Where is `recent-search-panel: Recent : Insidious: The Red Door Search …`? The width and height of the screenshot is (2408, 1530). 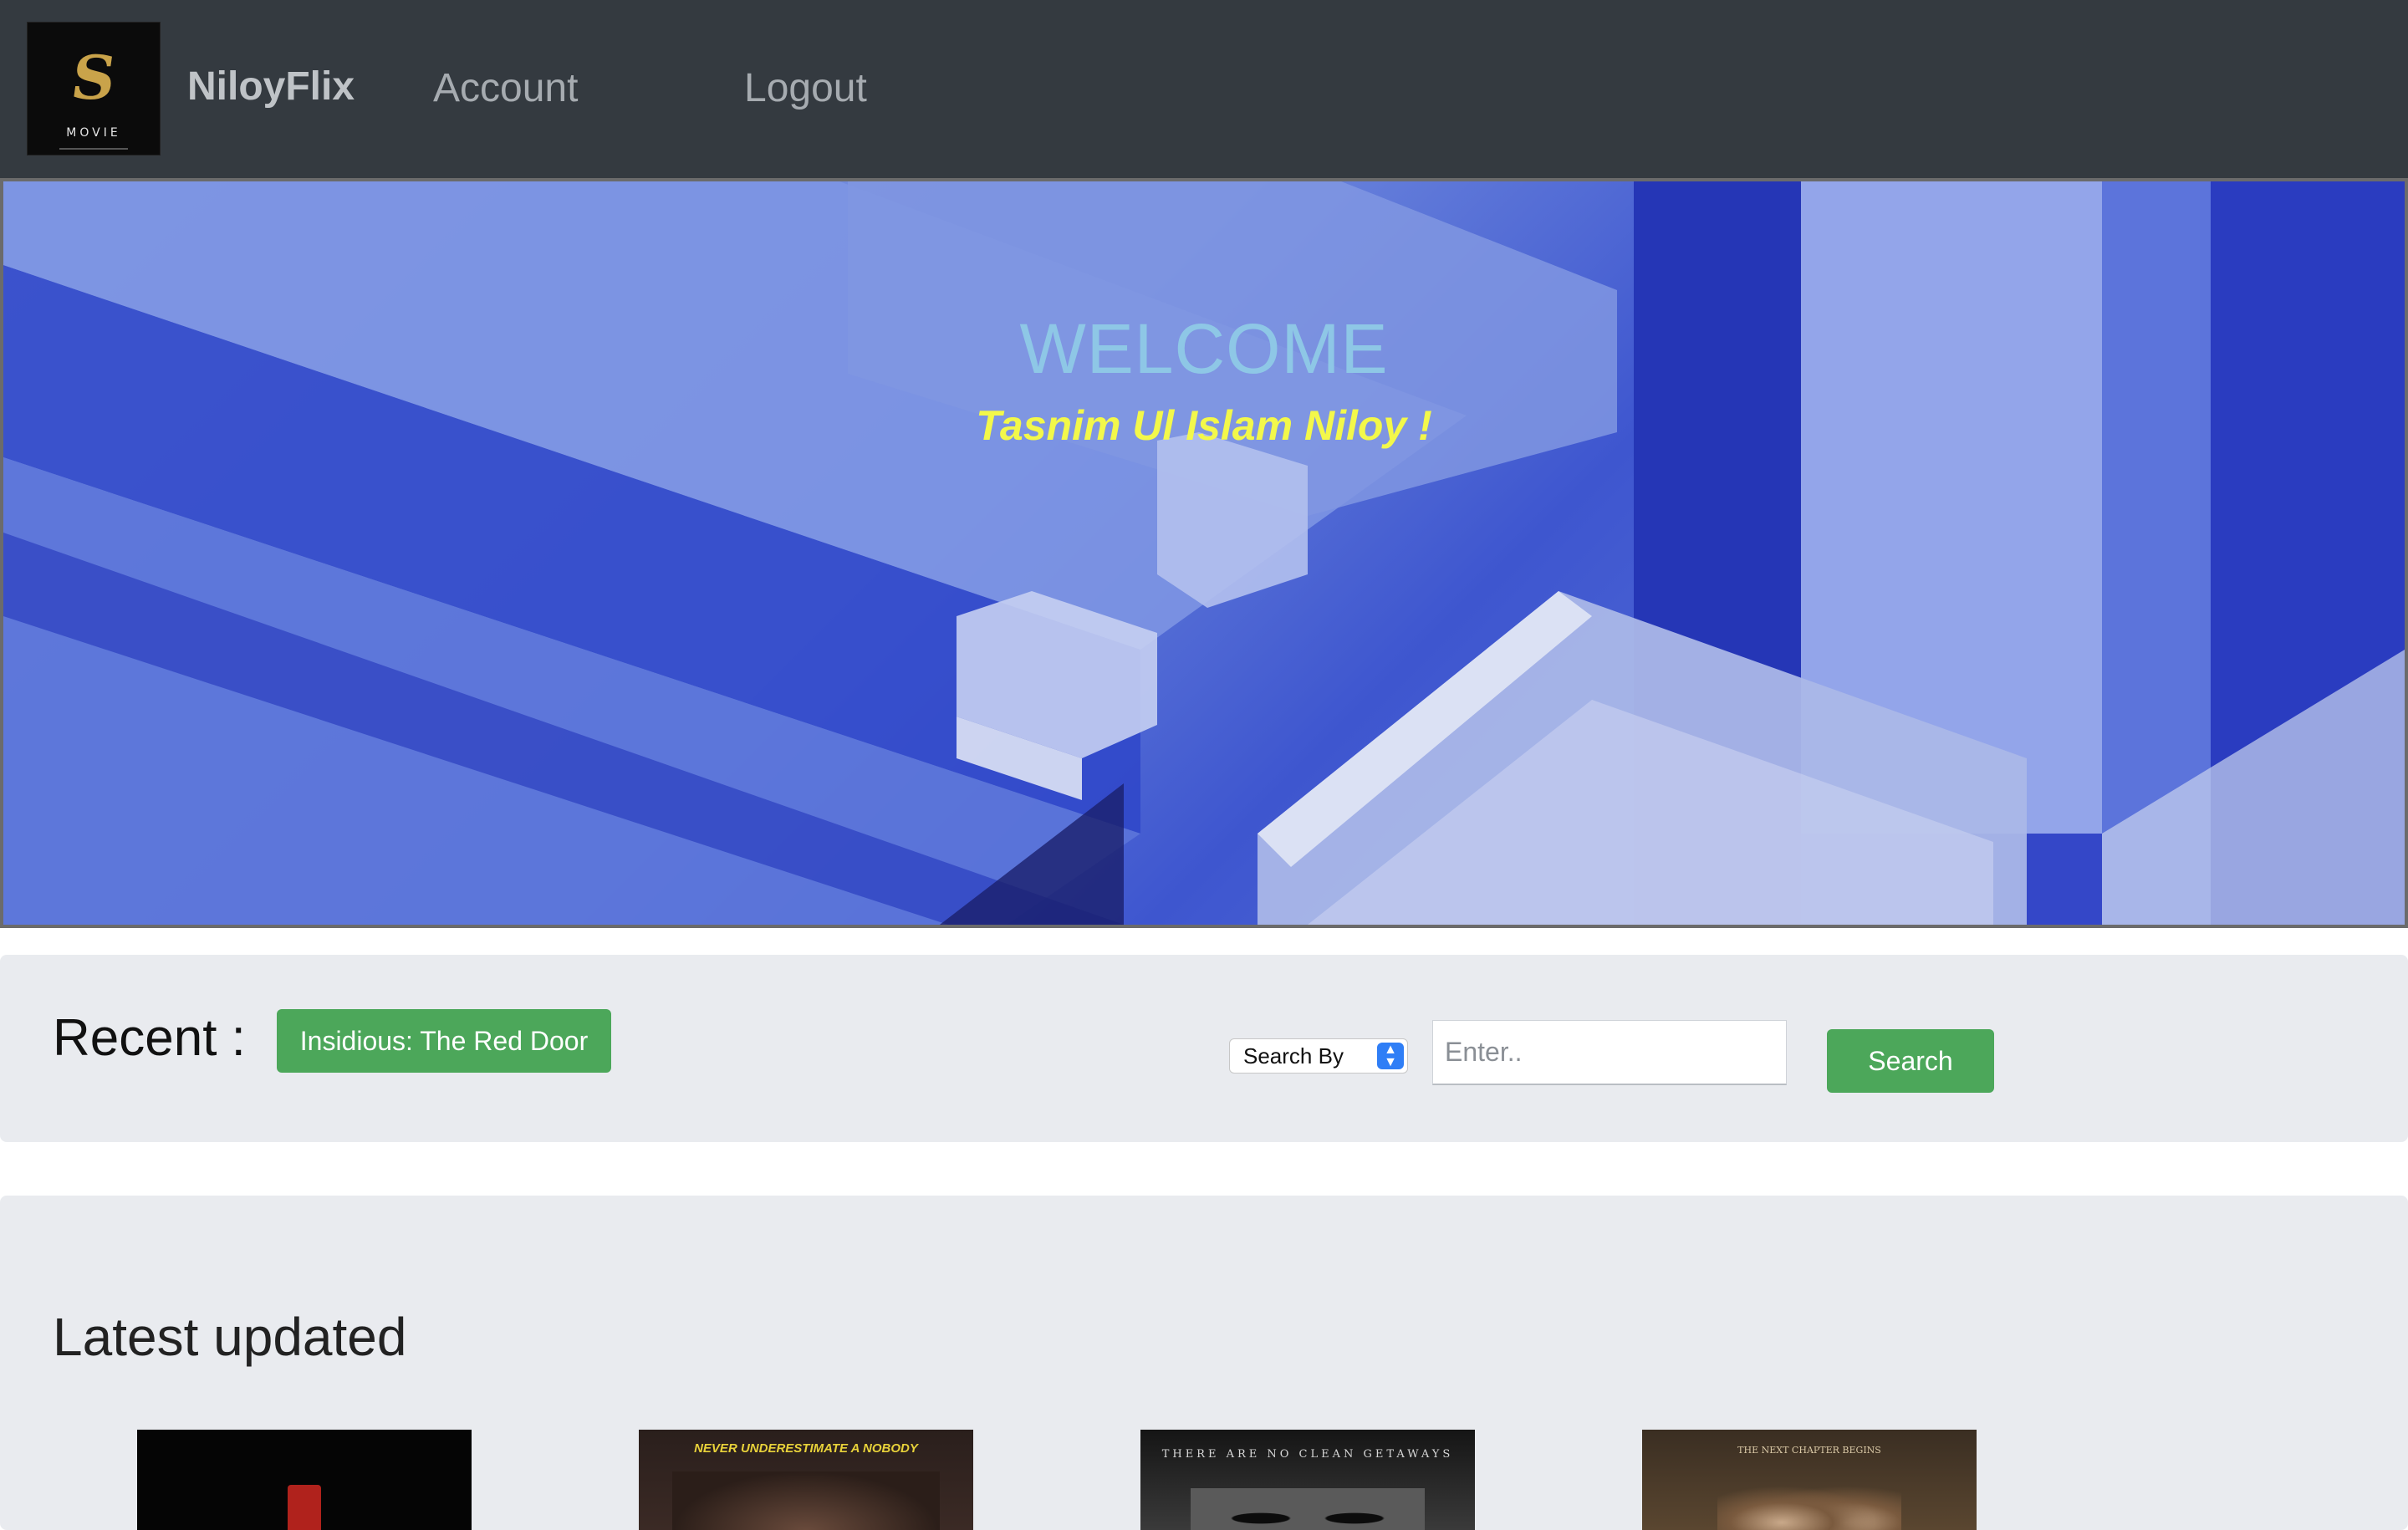
recent-search-panel: Recent : Insidious: The Red Door Search … is located at coordinates (1204, 1048).